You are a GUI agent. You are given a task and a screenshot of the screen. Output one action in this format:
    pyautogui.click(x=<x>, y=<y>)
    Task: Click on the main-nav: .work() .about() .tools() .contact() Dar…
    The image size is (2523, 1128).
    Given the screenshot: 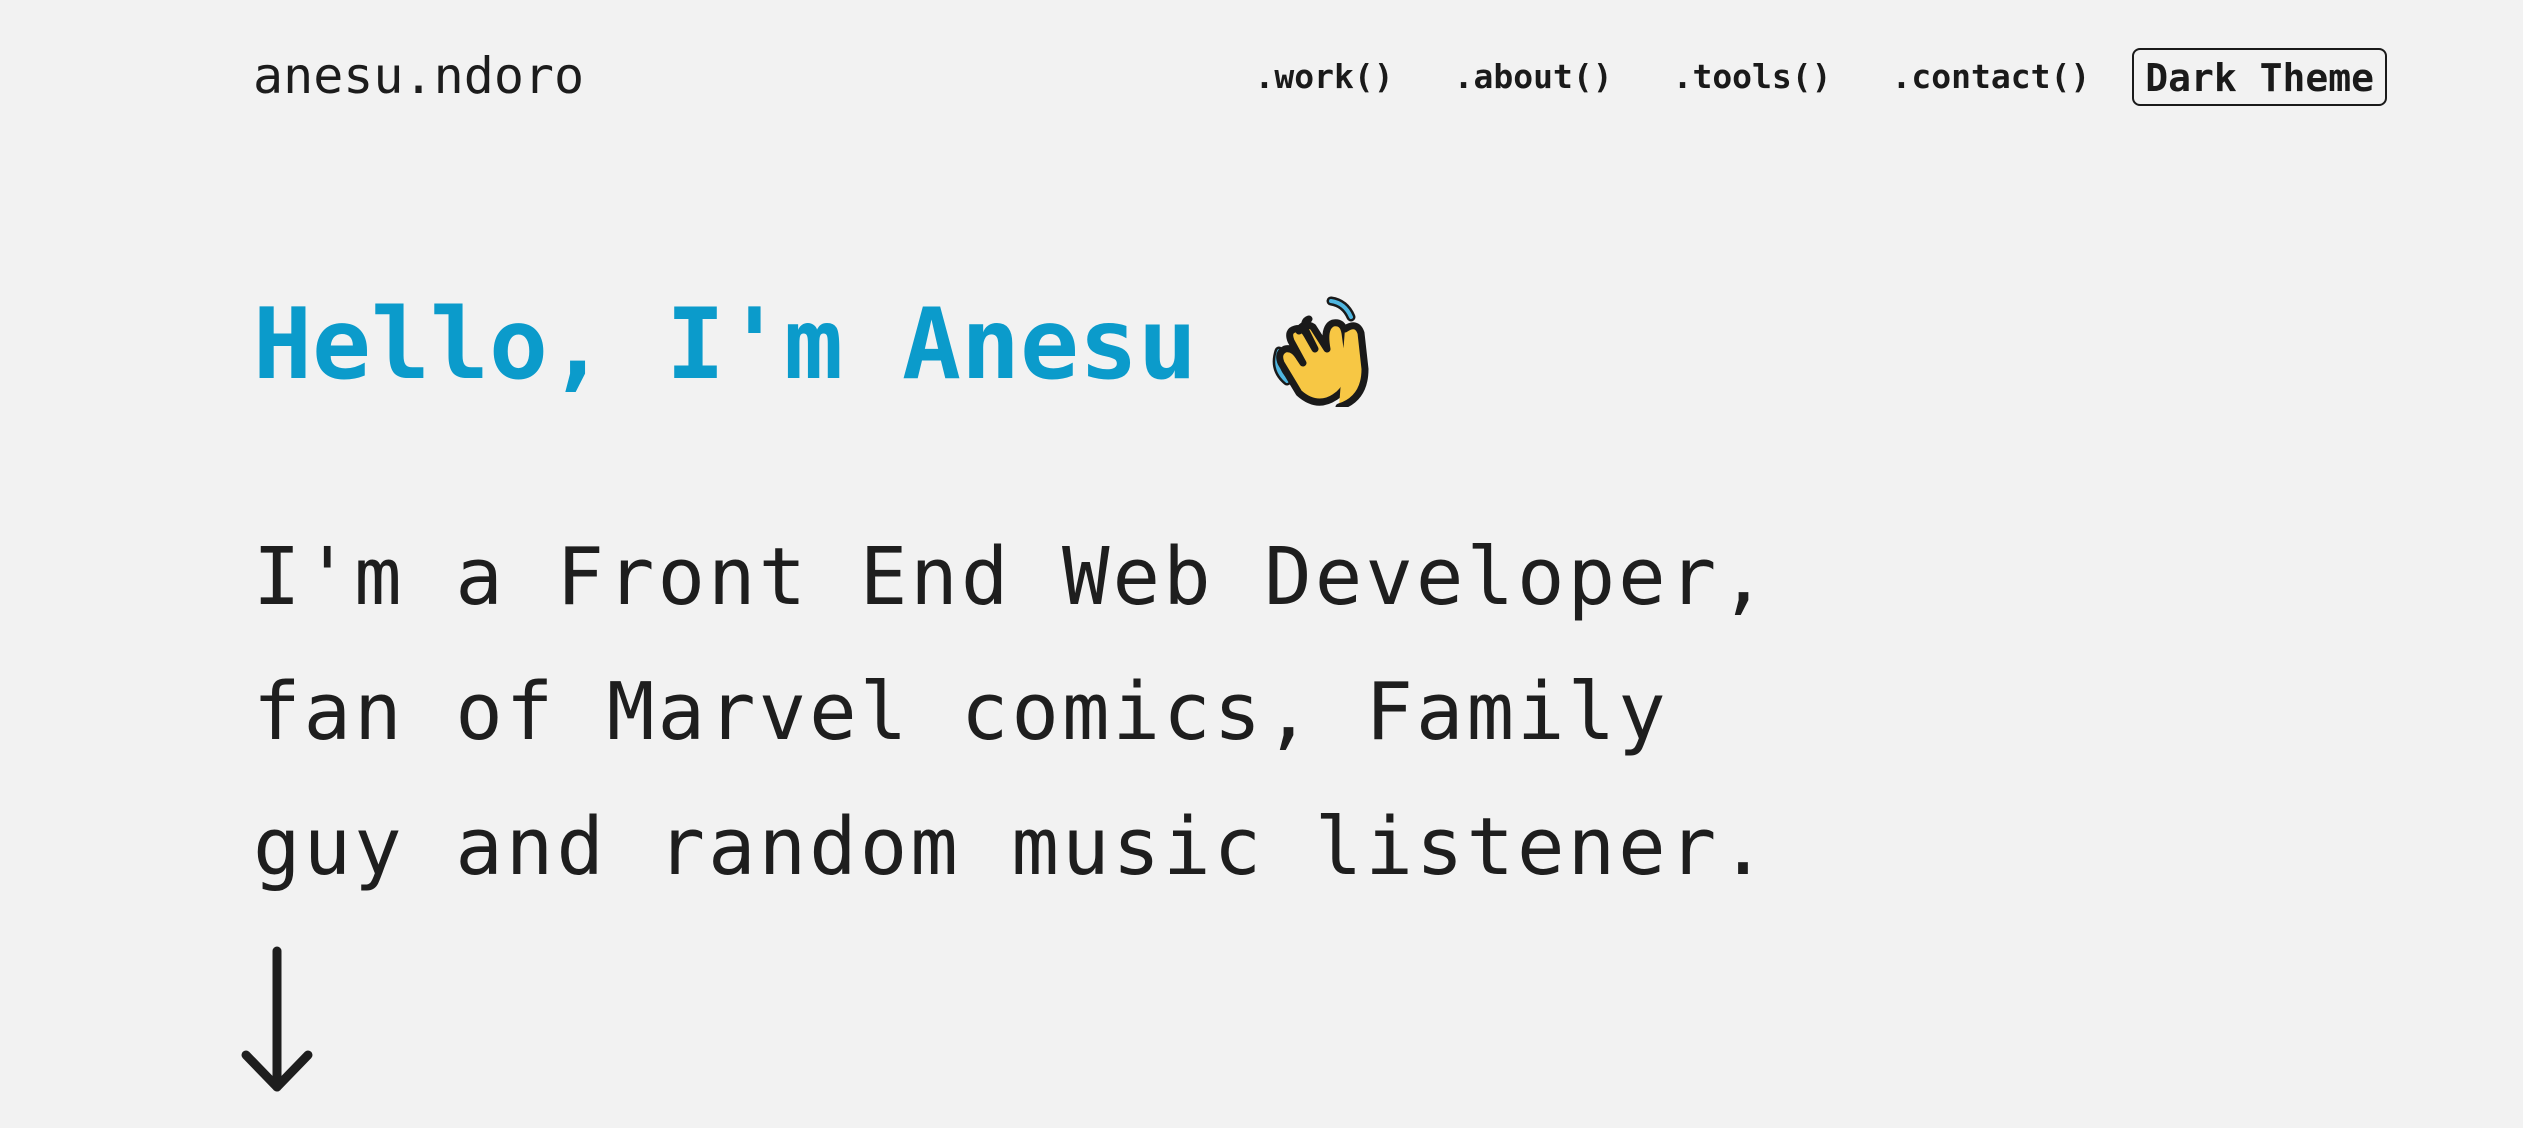 What is the action you would take?
    pyautogui.click(x=1821, y=77)
    